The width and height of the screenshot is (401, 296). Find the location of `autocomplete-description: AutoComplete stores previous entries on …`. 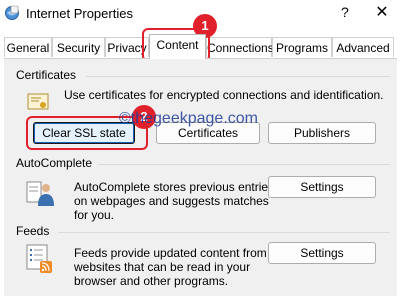

autocomplete-description: AutoComplete stores previous entries on … is located at coordinates (174, 201).